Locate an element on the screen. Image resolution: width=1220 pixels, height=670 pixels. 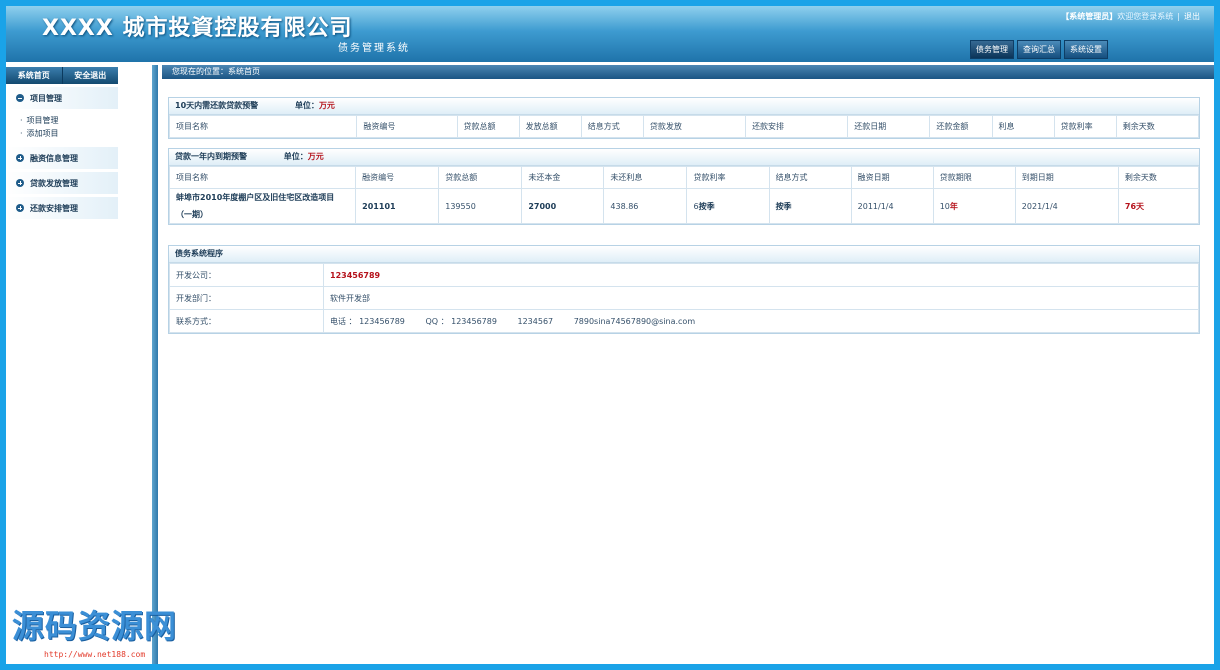
term-number: 10 is located at coordinates (944, 206).